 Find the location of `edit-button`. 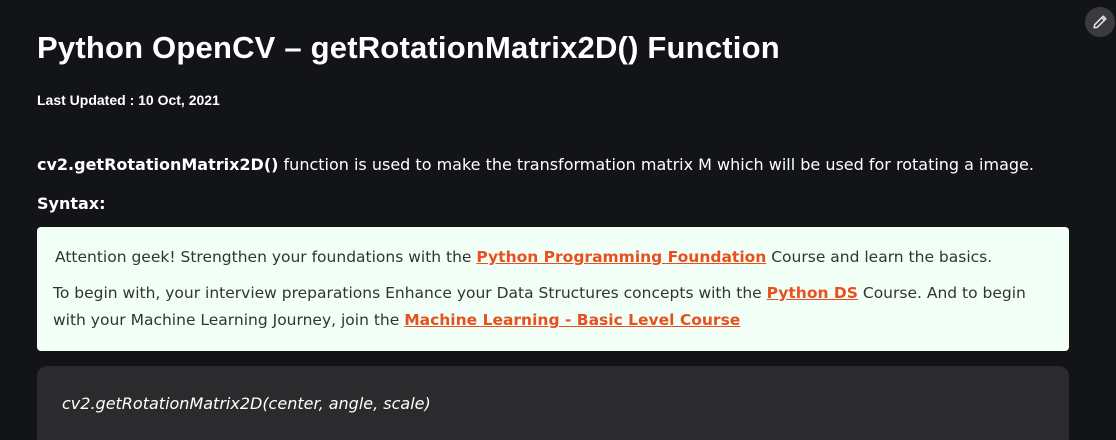

edit-button is located at coordinates (1100, 22).